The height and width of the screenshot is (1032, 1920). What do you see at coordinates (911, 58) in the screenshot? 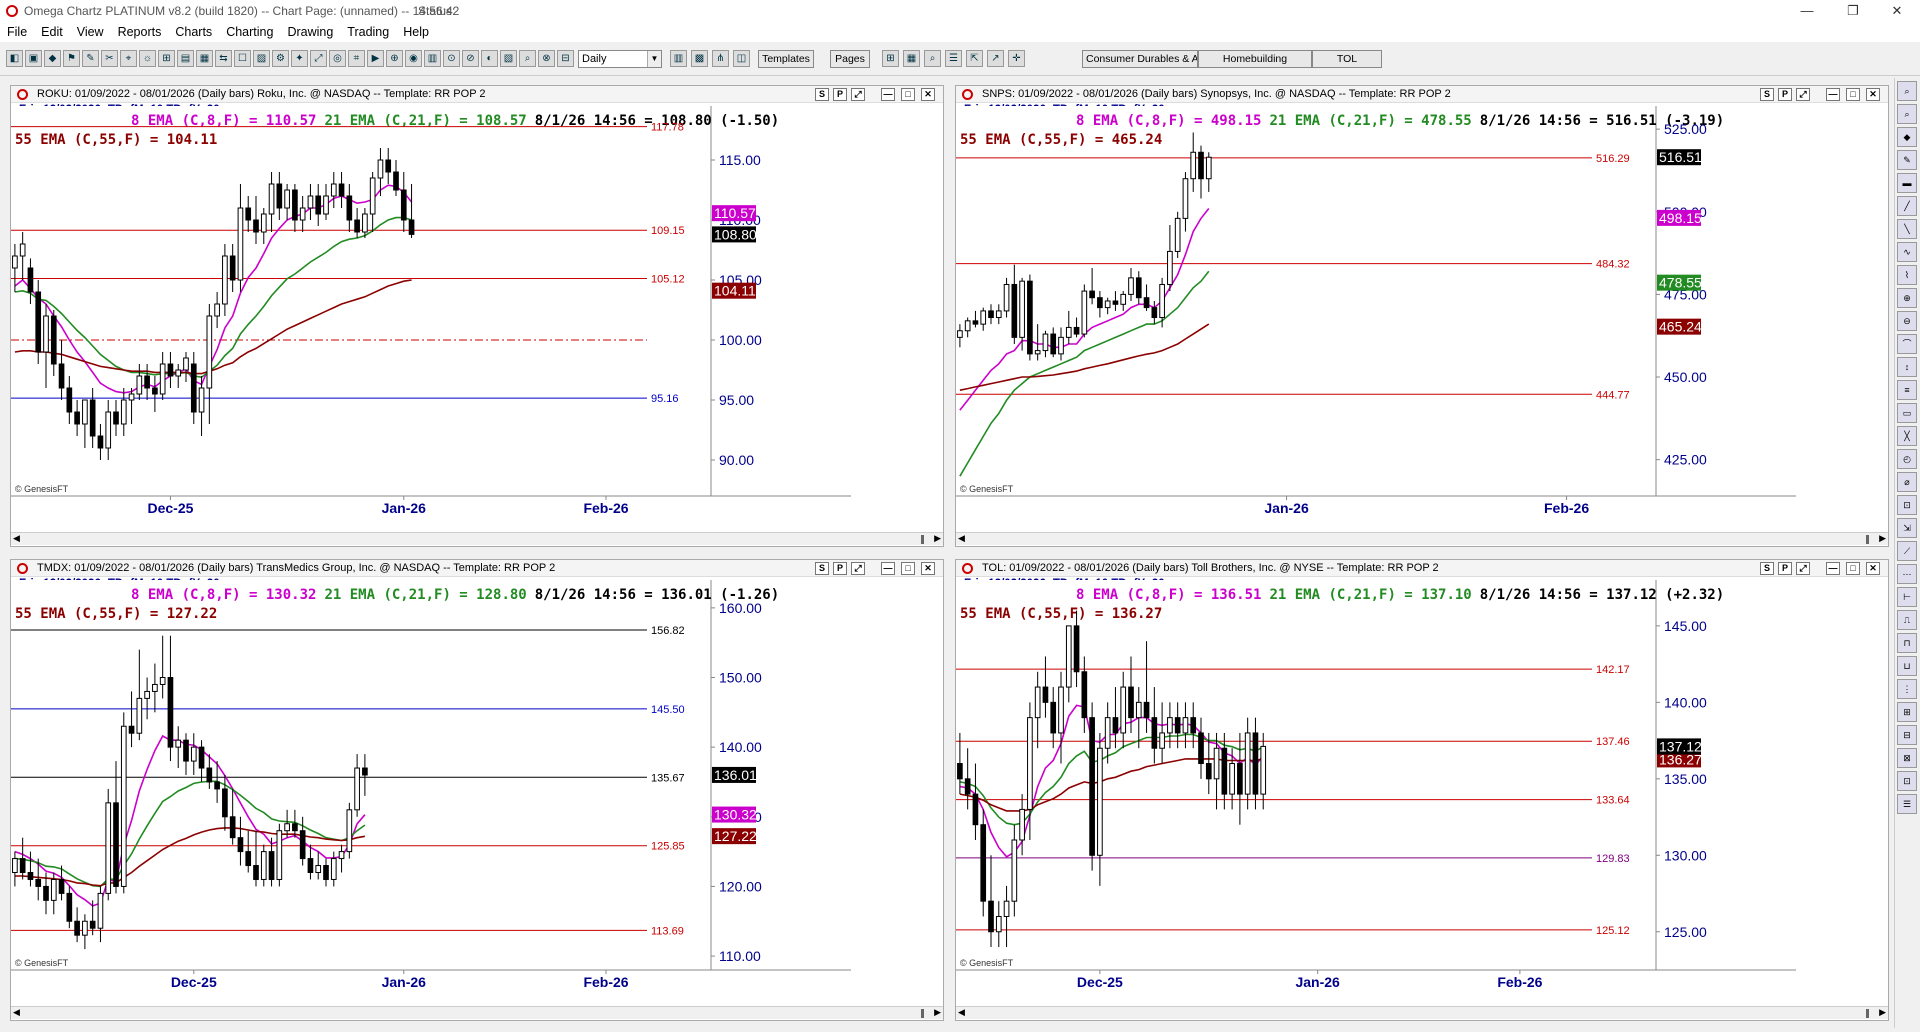
I see `toolbar-draw-icon: ▦` at bounding box center [911, 58].